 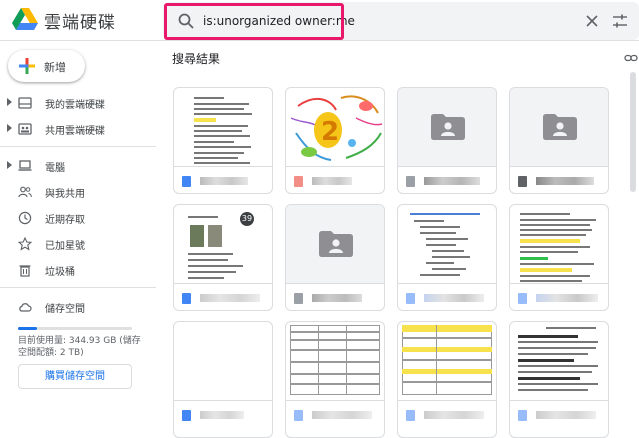 I want to click on sidebar-item-my-drive: 我的雲端硬碟, so click(x=78, y=103).